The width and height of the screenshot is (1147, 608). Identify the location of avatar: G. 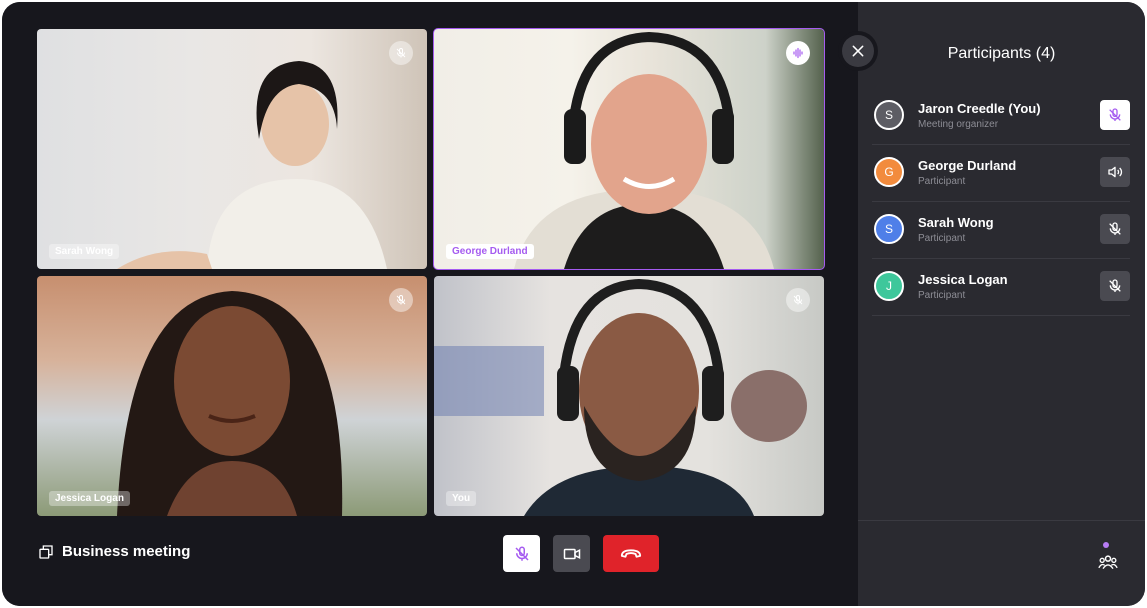
(889, 172).